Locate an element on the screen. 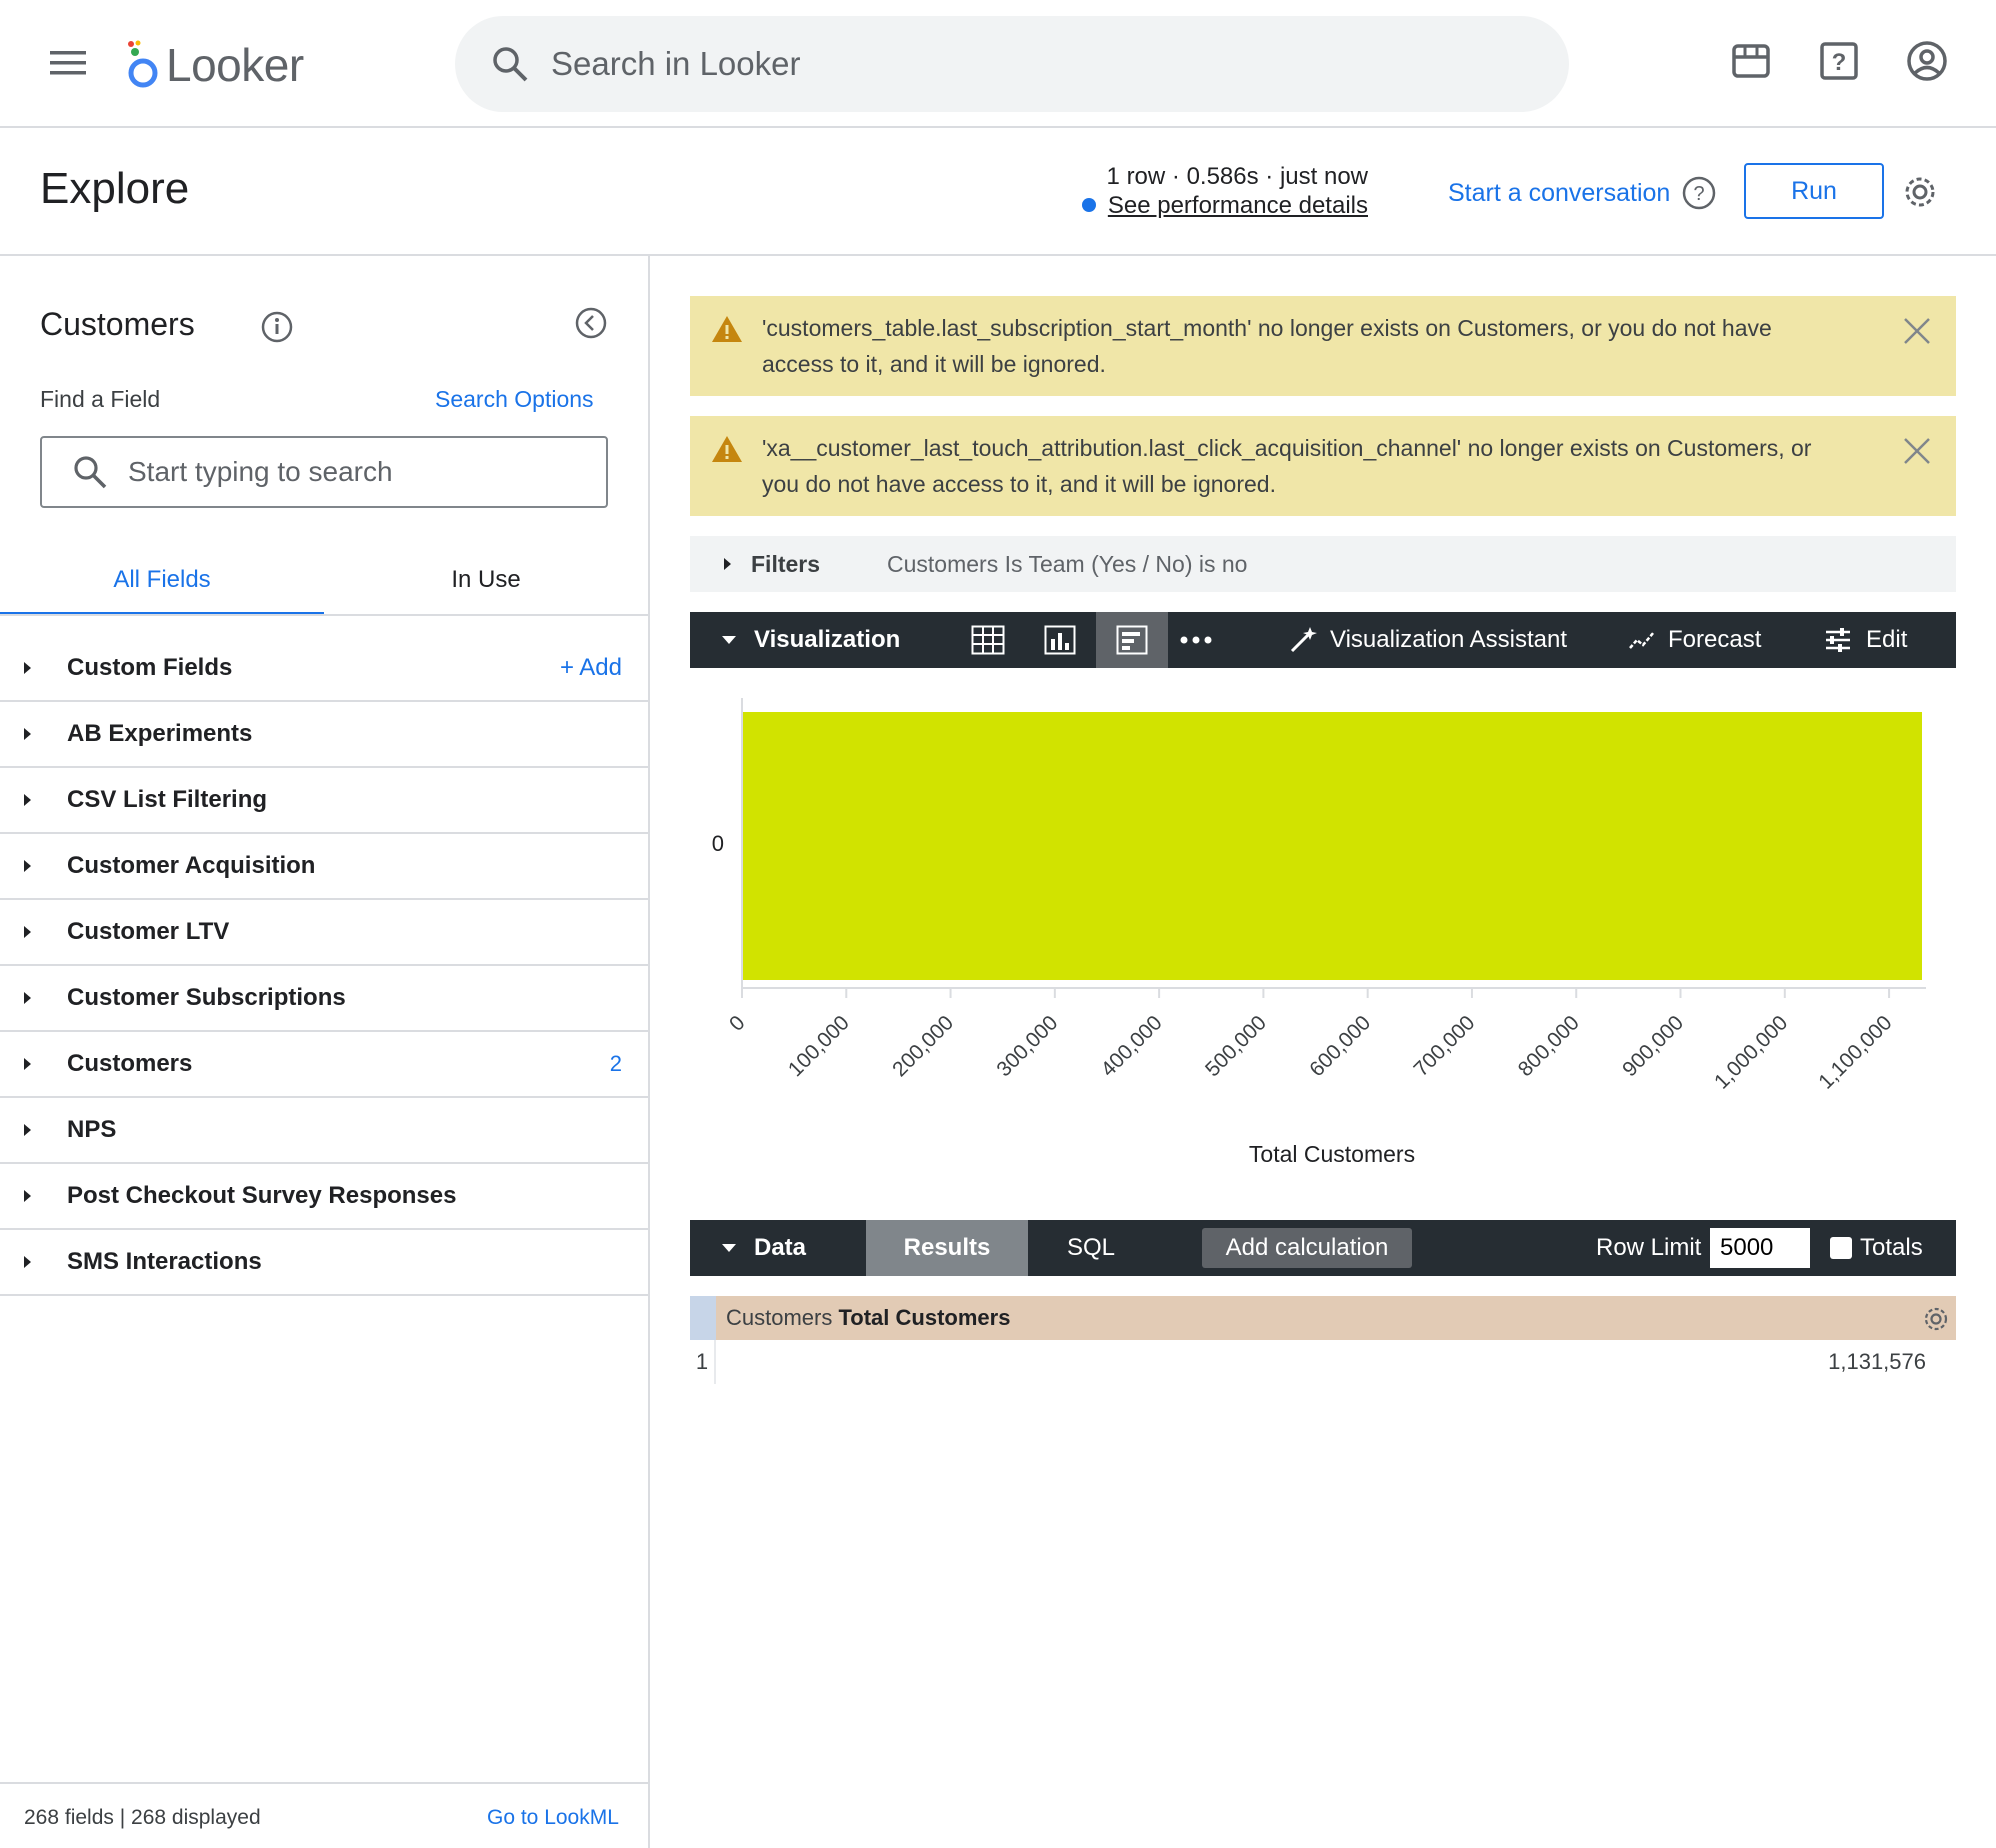  global-search-input is located at coordinates (1001, 64).